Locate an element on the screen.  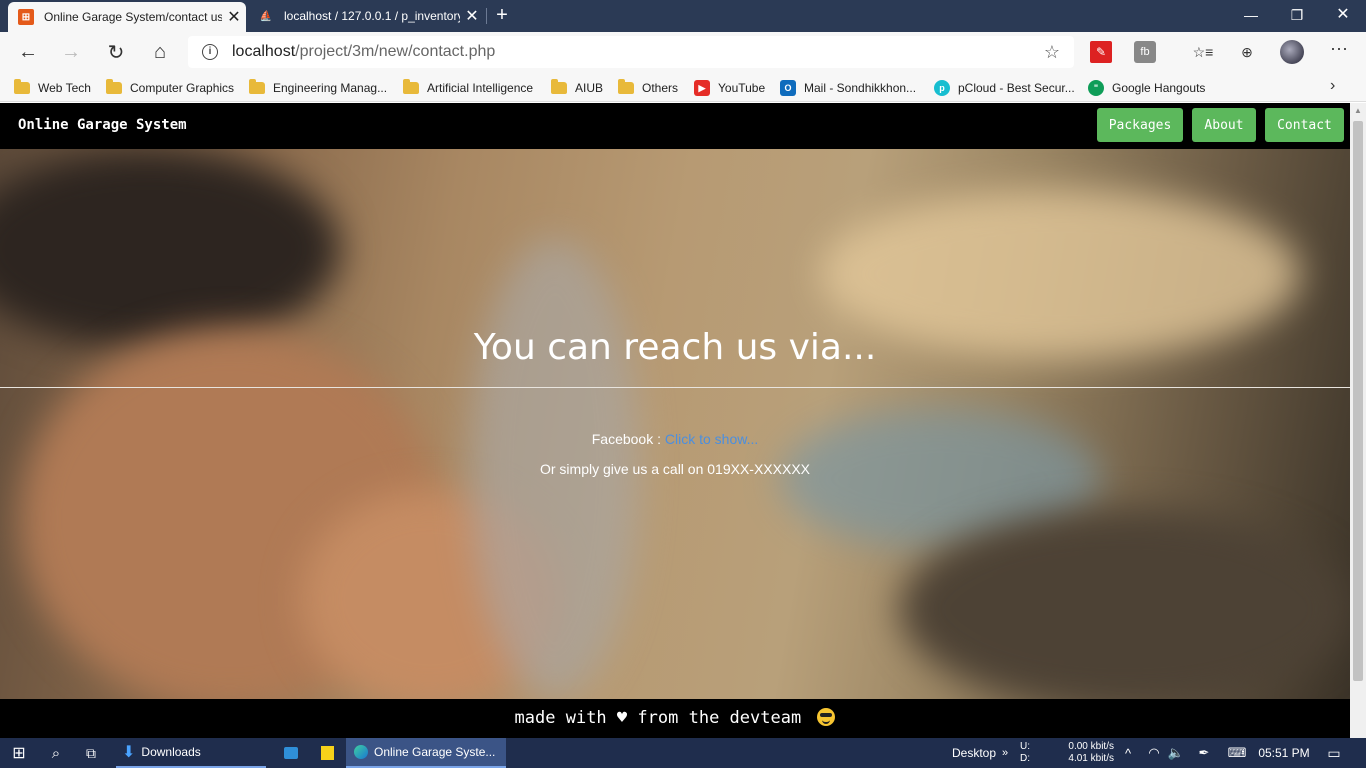
more-menu-icon: ··· is located at coordinates (1339, 51).